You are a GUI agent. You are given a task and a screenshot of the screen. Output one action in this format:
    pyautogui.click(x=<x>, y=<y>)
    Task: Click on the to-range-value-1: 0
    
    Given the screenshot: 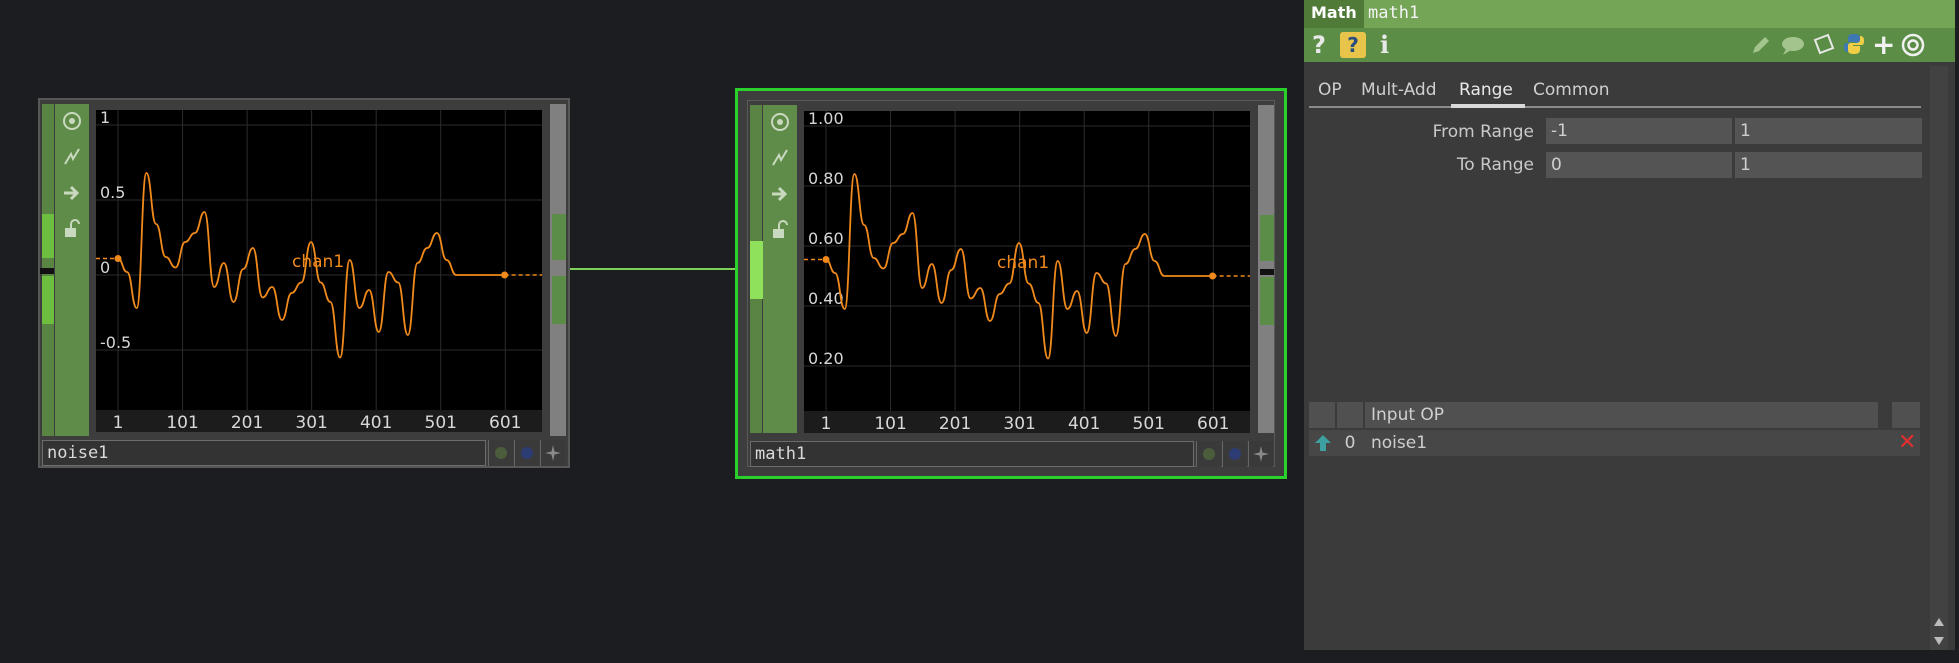 What is the action you would take?
    pyautogui.click(x=1639, y=165)
    